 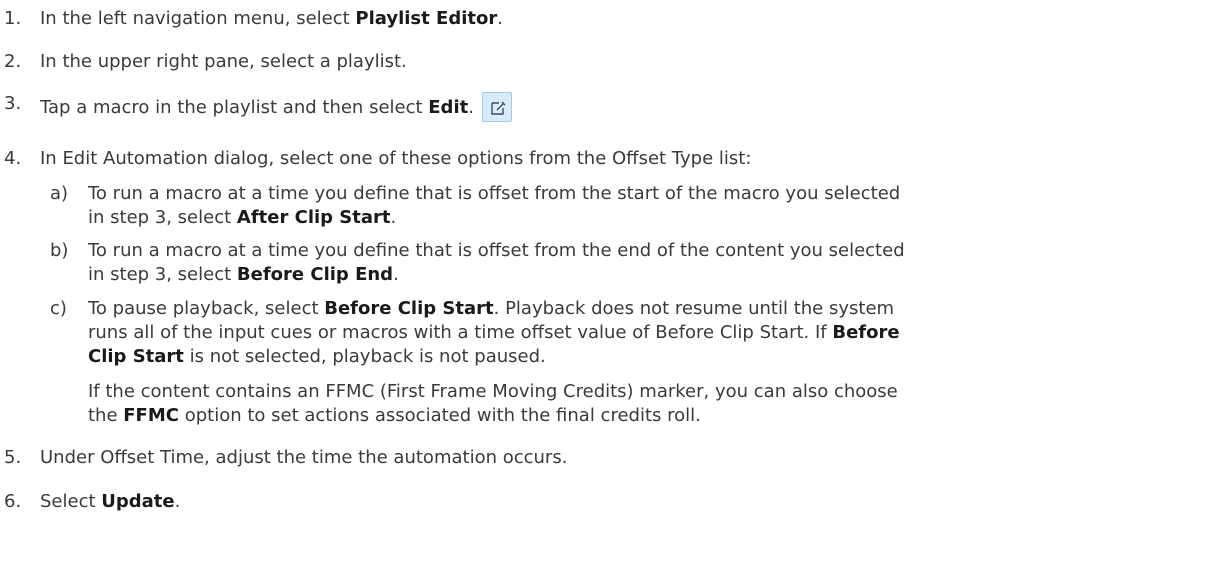 I want to click on step-number: 1., so click(x=13, y=18).